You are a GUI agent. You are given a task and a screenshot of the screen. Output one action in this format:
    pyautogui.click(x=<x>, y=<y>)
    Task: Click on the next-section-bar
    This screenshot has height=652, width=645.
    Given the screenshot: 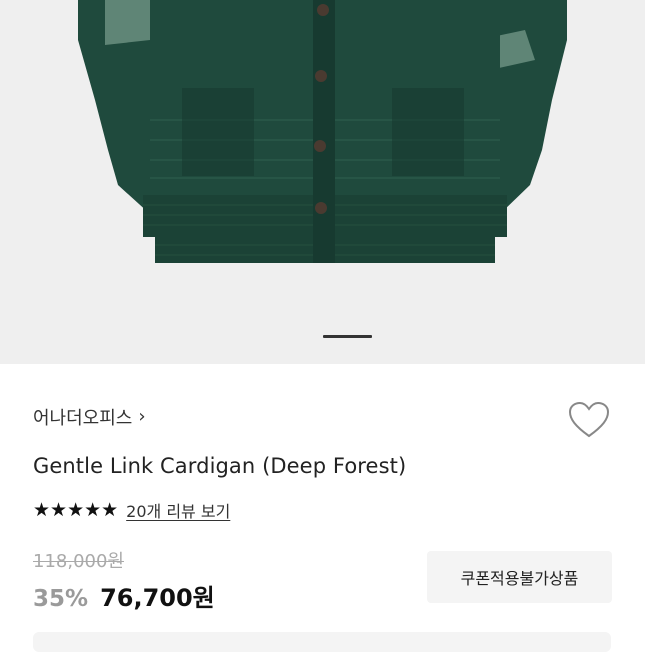 What is the action you would take?
    pyautogui.click(x=322, y=642)
    